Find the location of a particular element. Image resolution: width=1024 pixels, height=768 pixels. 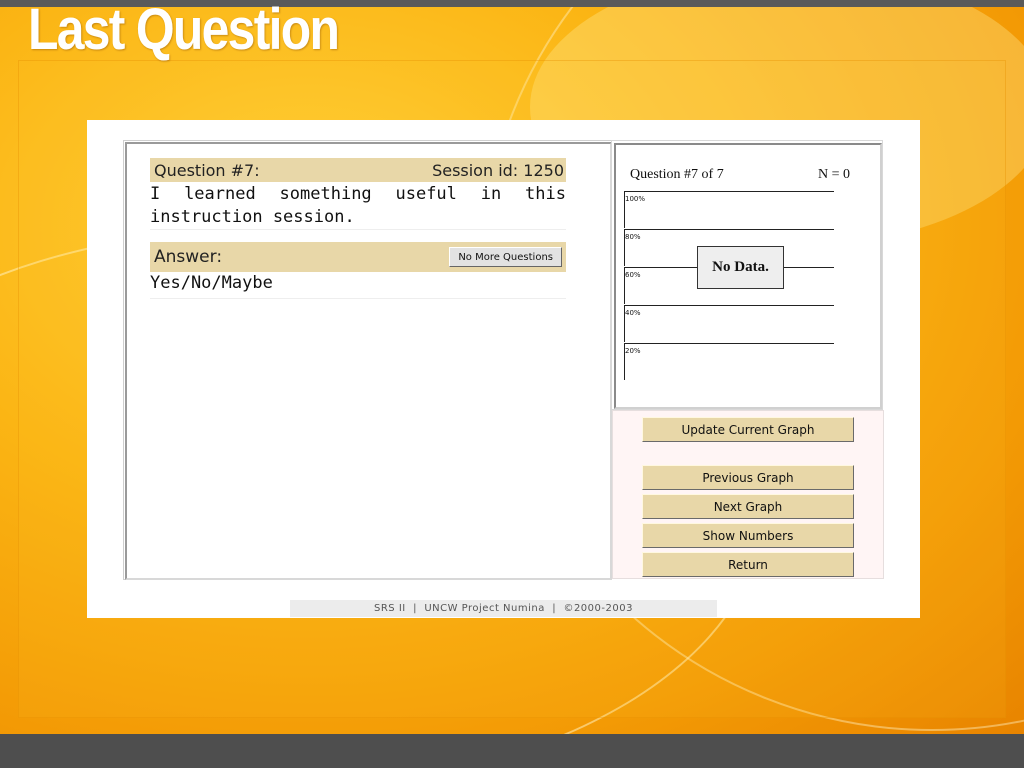

tick-label-80: 80% is located at coordinates (633, 237).